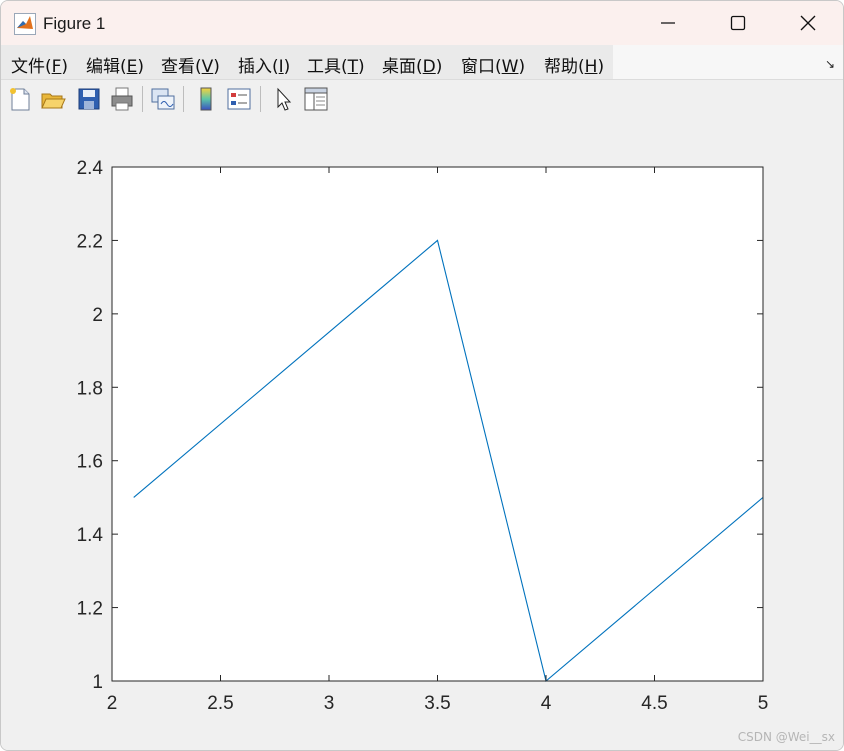 Image resolution: width=844 pixels, height=751 pixels. What do you see at coordinates (574, 64) in the screenshot?
I see `menu-help: 帮助(H)` at bounding box center [574, 64].